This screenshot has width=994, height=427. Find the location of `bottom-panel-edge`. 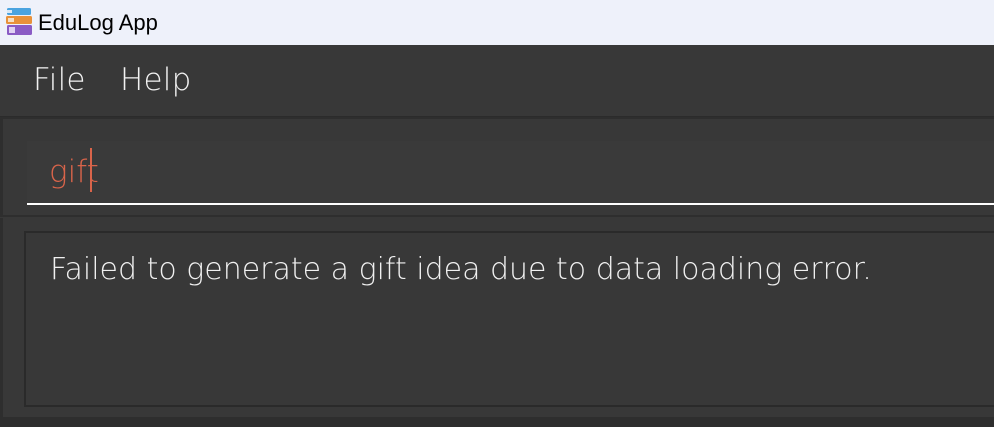

bottom-panel-edge is located at coordinates (497, 422).